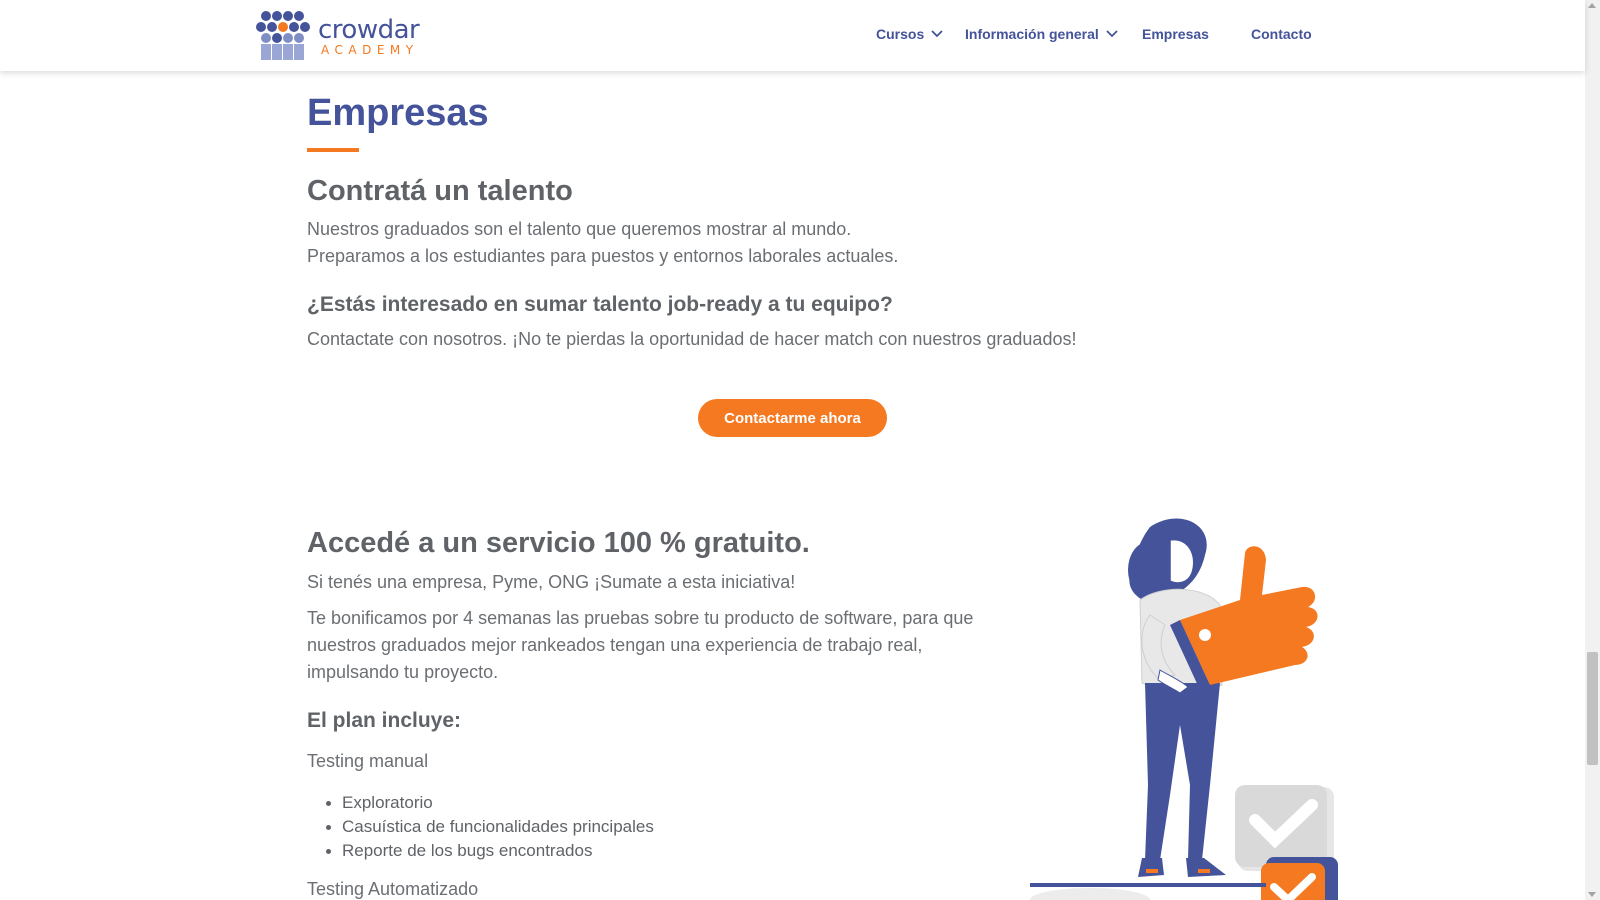  I want to click on manual-heading: Testing manual, so click(368, 761).